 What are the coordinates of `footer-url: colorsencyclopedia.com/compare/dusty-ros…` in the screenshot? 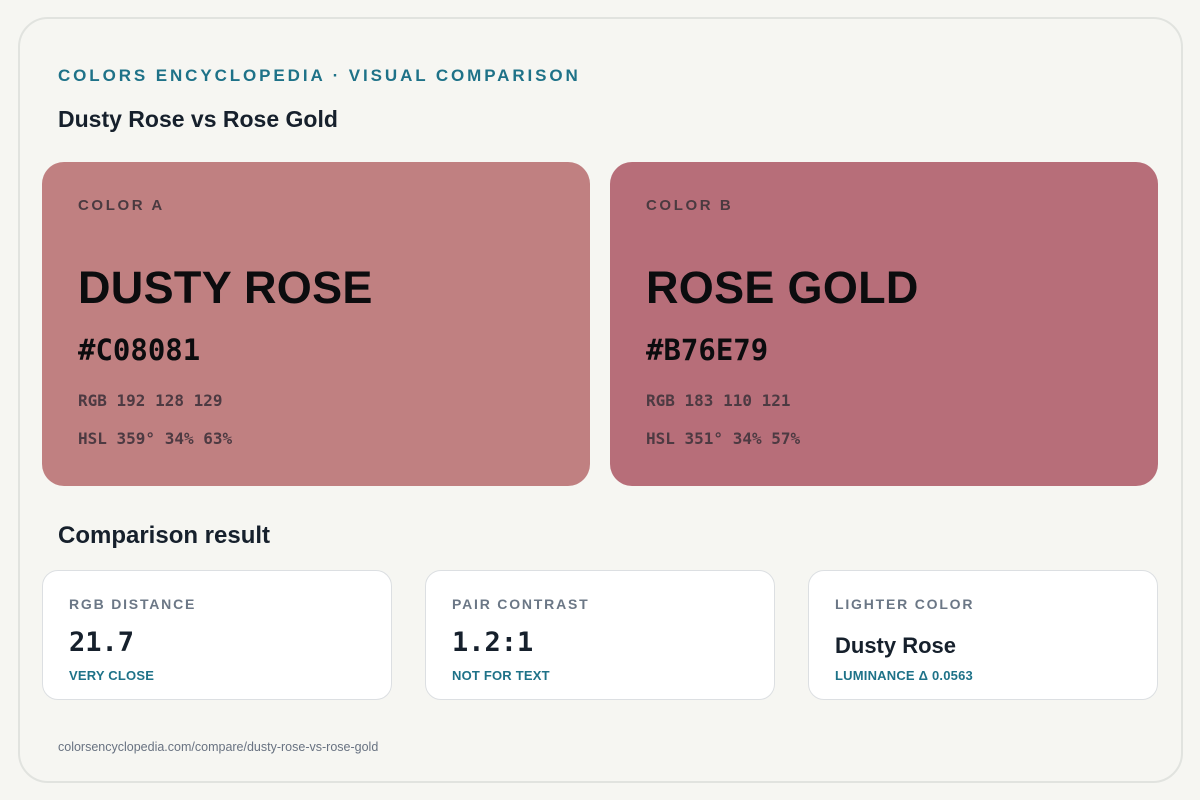 It's located at (218, 747).